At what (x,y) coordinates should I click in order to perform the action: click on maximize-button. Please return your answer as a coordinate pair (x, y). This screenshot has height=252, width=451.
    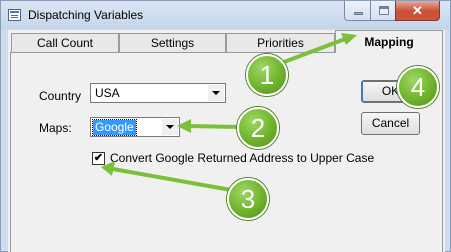
    Looking at the image, I should click on (383, 11).